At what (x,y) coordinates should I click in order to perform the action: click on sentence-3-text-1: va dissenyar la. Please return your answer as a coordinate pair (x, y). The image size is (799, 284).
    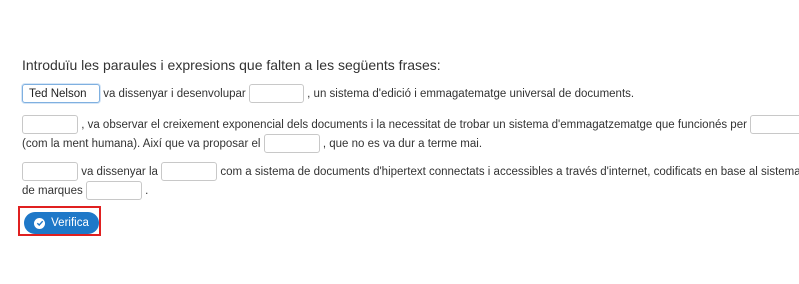
    Looking at the image, I should click on (119, 172).